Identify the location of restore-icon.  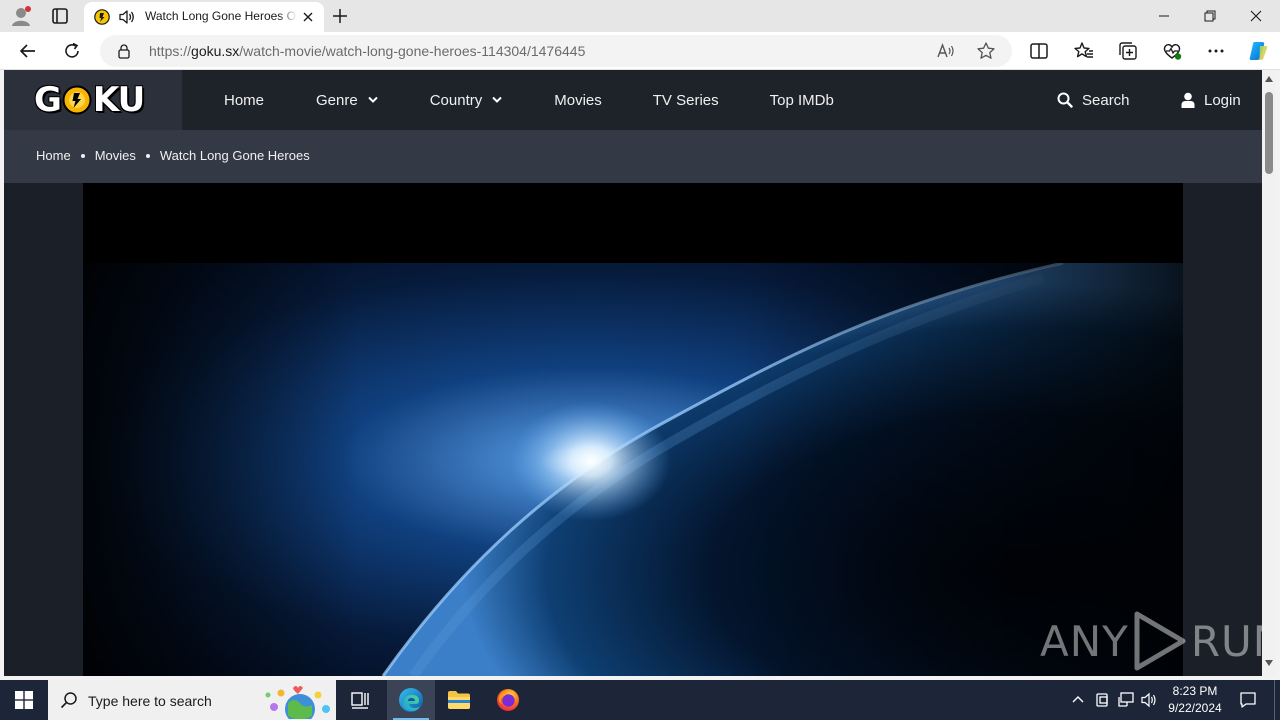
(1210, 16).